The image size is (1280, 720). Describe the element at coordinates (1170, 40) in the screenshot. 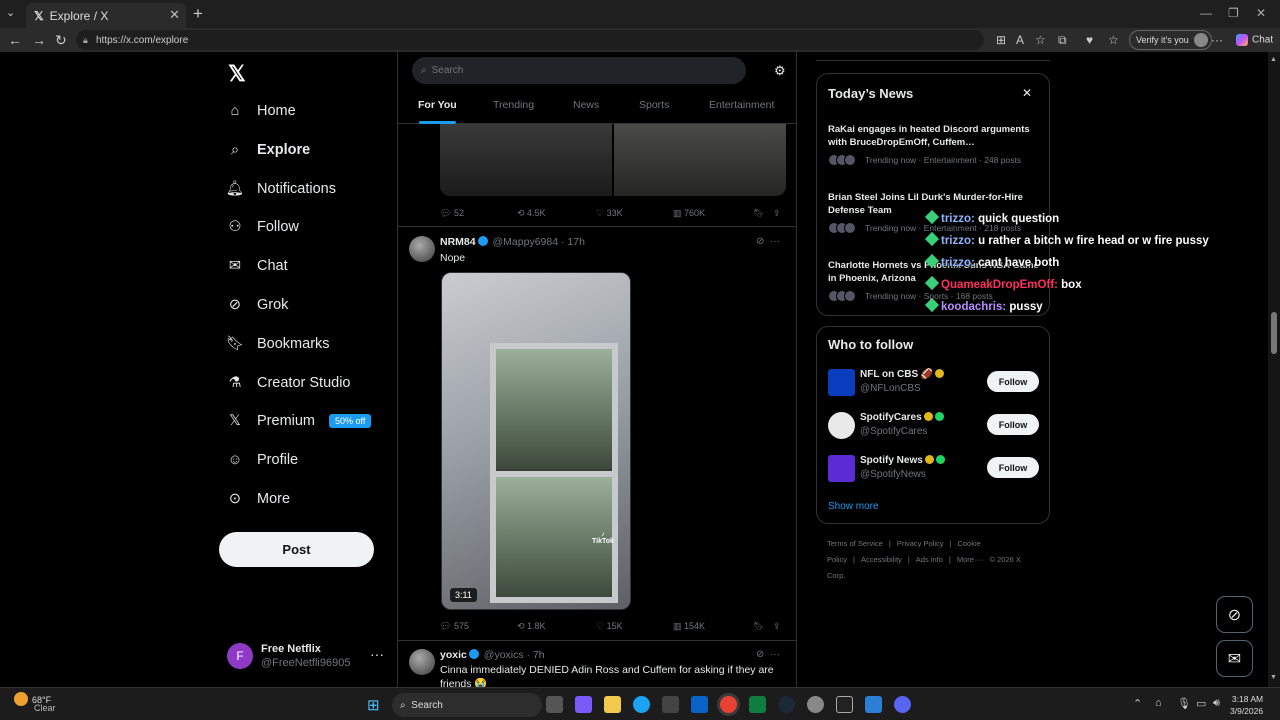

I see `verify-profile-button: Verify it's you` at that location.